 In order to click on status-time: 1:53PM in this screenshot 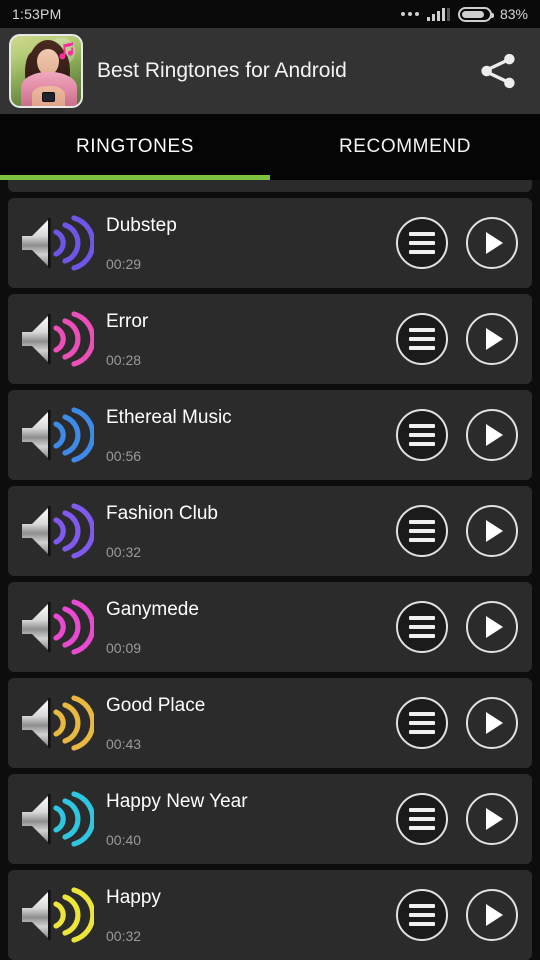, I will do `click(37, 14)`.